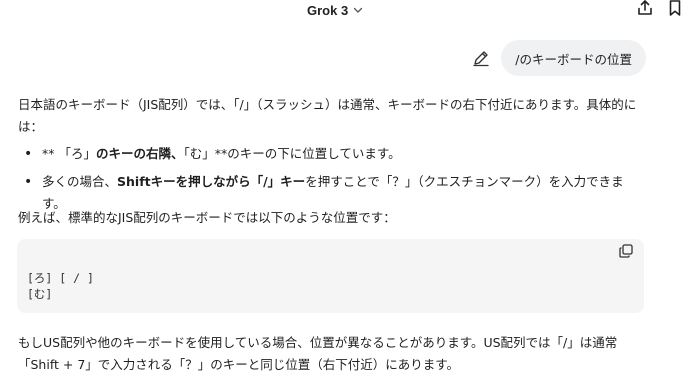  I want to click on model-selector: Grok 3, so click(335, 10).